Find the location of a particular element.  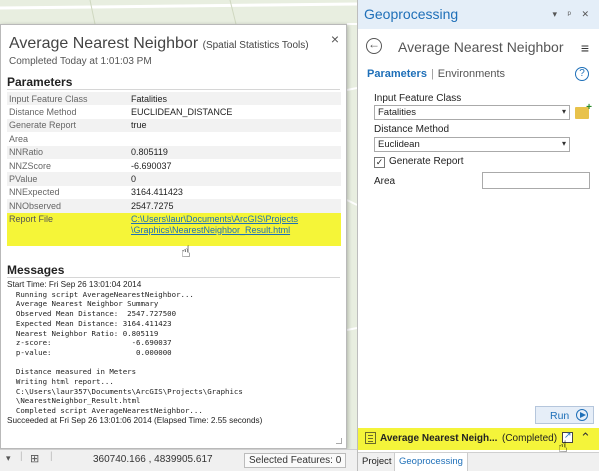

report-file-line2: \Graphics\NearestNeighbor_Result.html is located at coordinates (211, 229).